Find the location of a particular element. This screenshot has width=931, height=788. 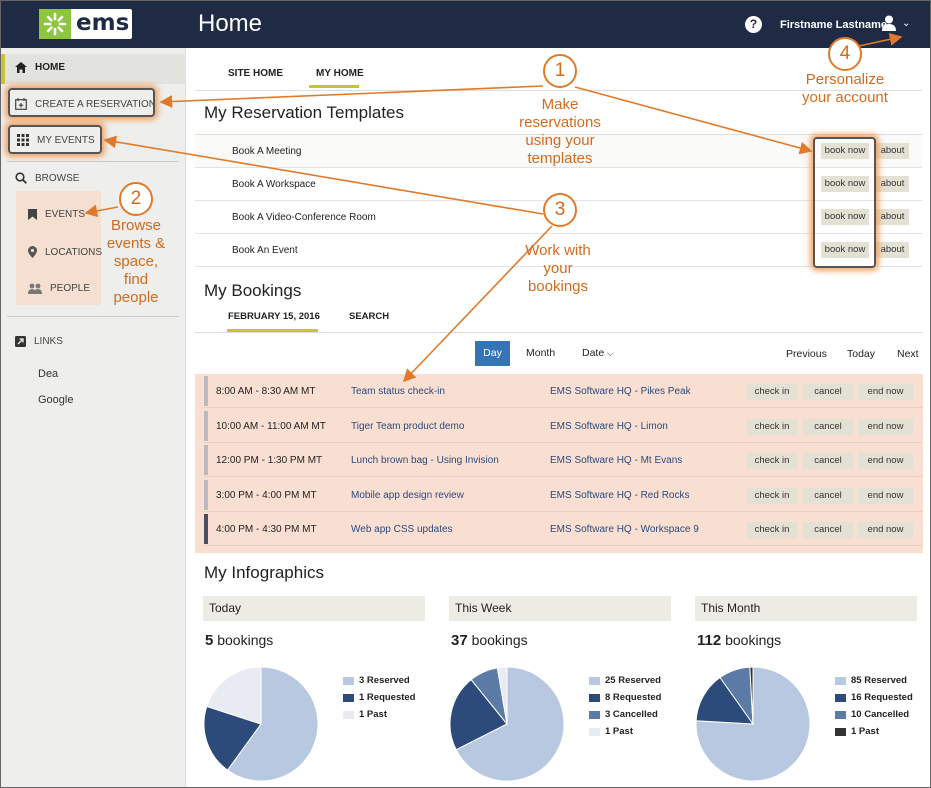

booking-location: EMS Software HQ - Red Rocks is located at coordinates (619, 495).